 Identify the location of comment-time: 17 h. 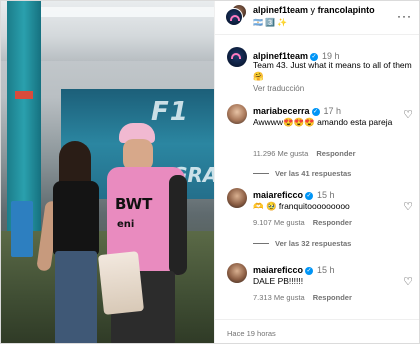
(333, 111).